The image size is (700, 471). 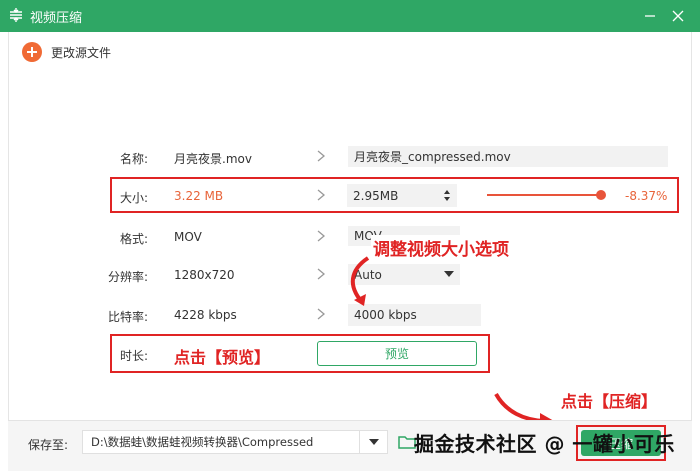 I want to click on minimize-icon, so click(x=650, y=16).